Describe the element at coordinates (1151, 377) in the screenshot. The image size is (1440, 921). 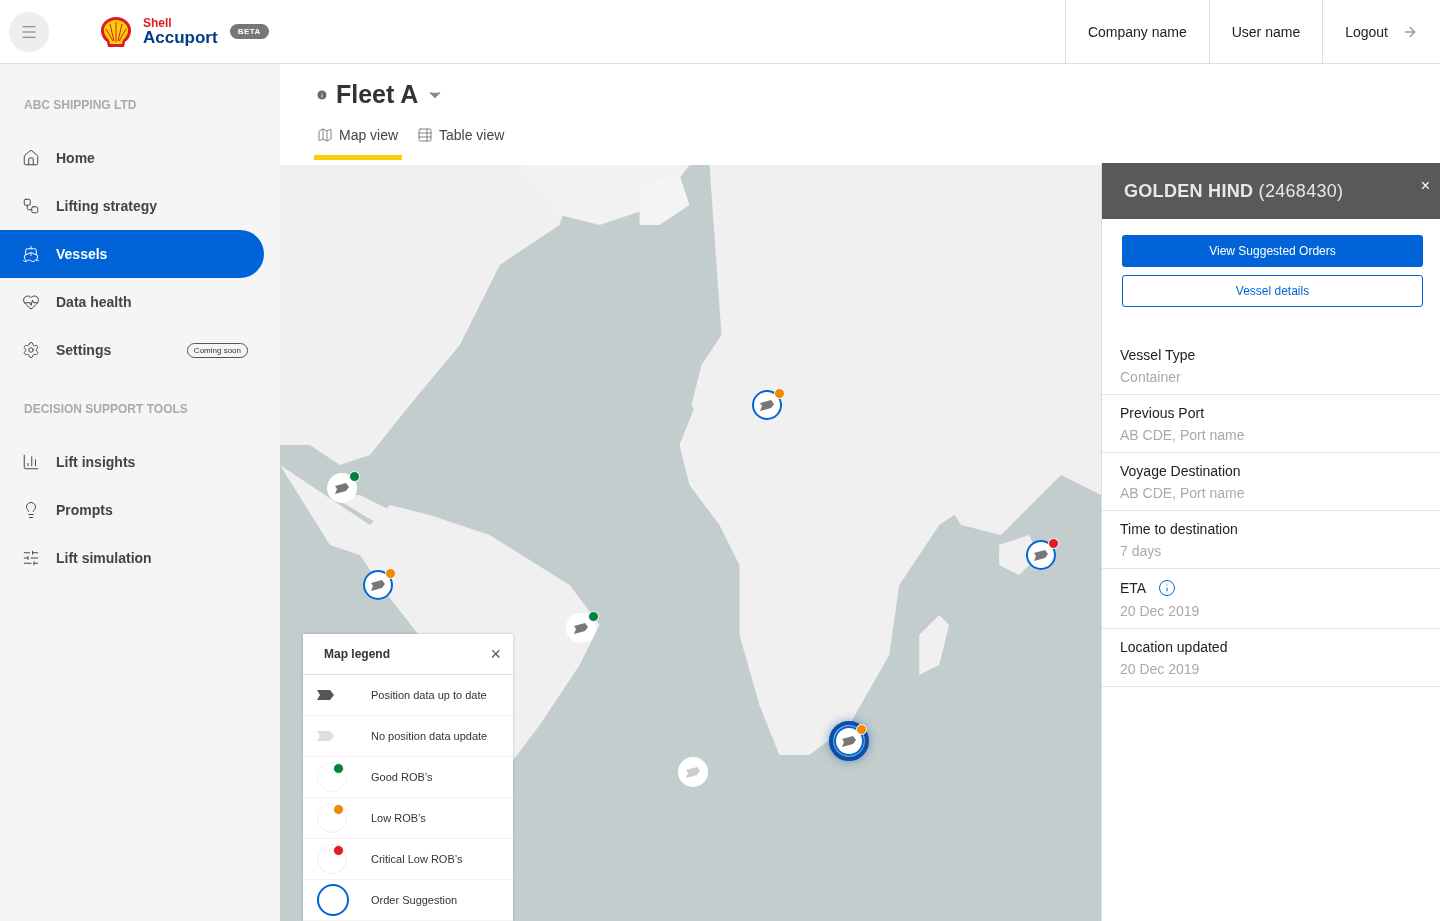
I see `field-value: Container` at that location.